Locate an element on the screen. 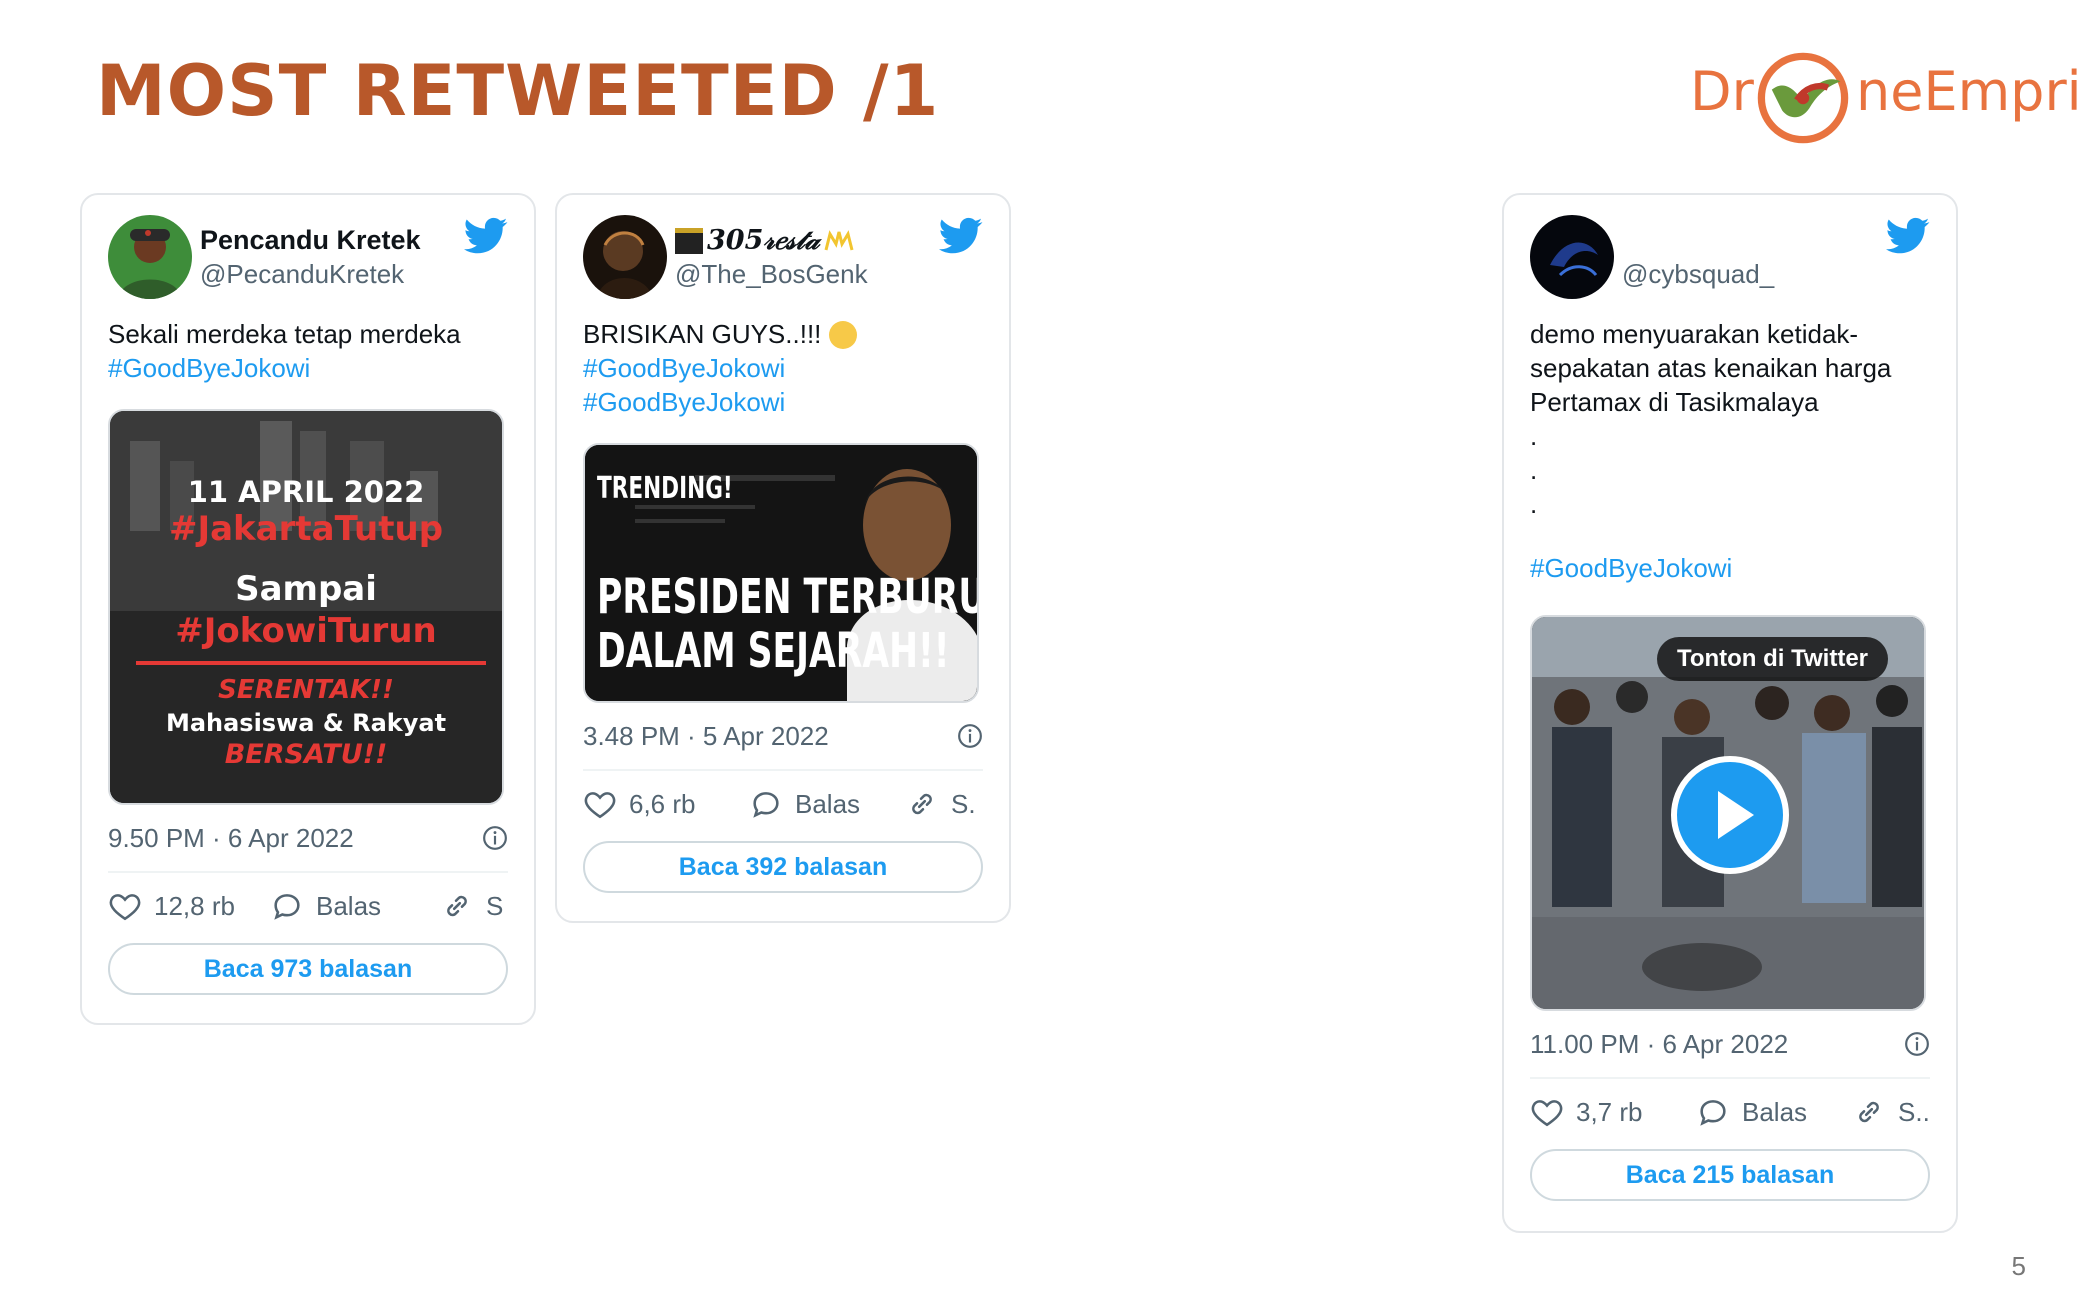  watch-on-twitter-badge: Tonton di Twitter is located at coordinates (1772, 659).